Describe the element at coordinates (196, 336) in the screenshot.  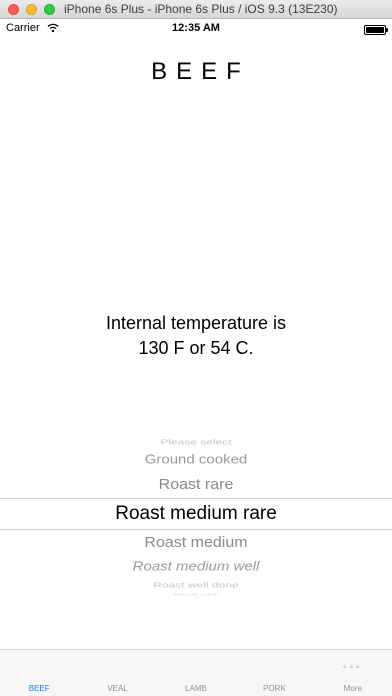
I see `temperature-result: Internal temperature is 130 F or 54 C.` at that location.